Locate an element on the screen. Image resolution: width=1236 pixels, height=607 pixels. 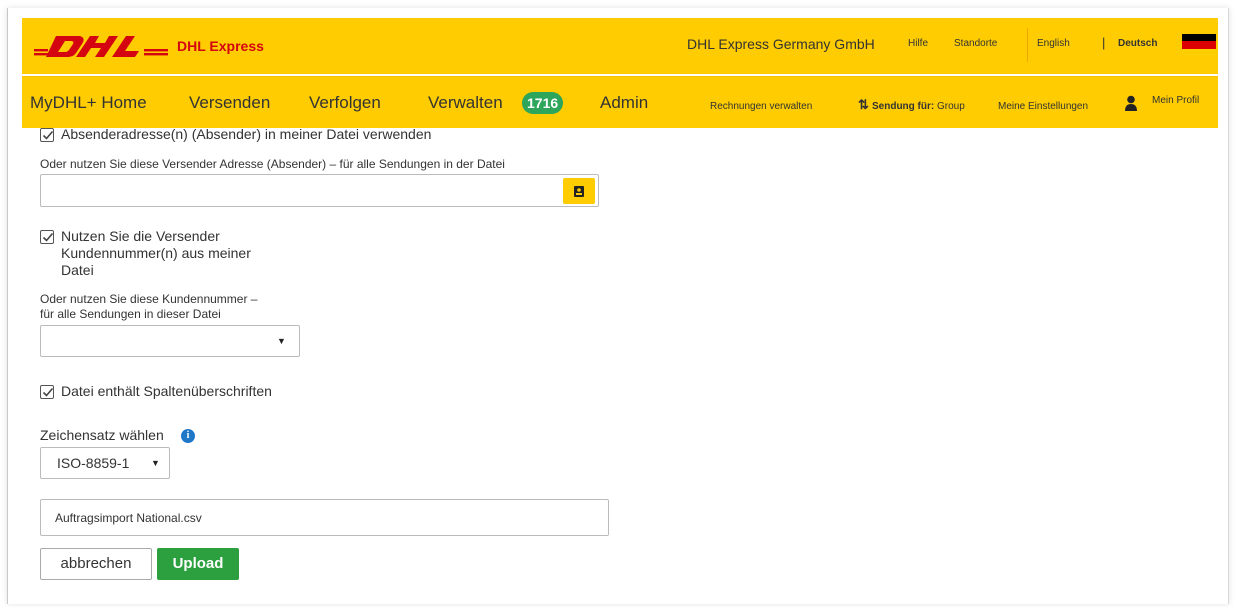
nav-profile: Mein Profil is located at coordinates (1175, 100).